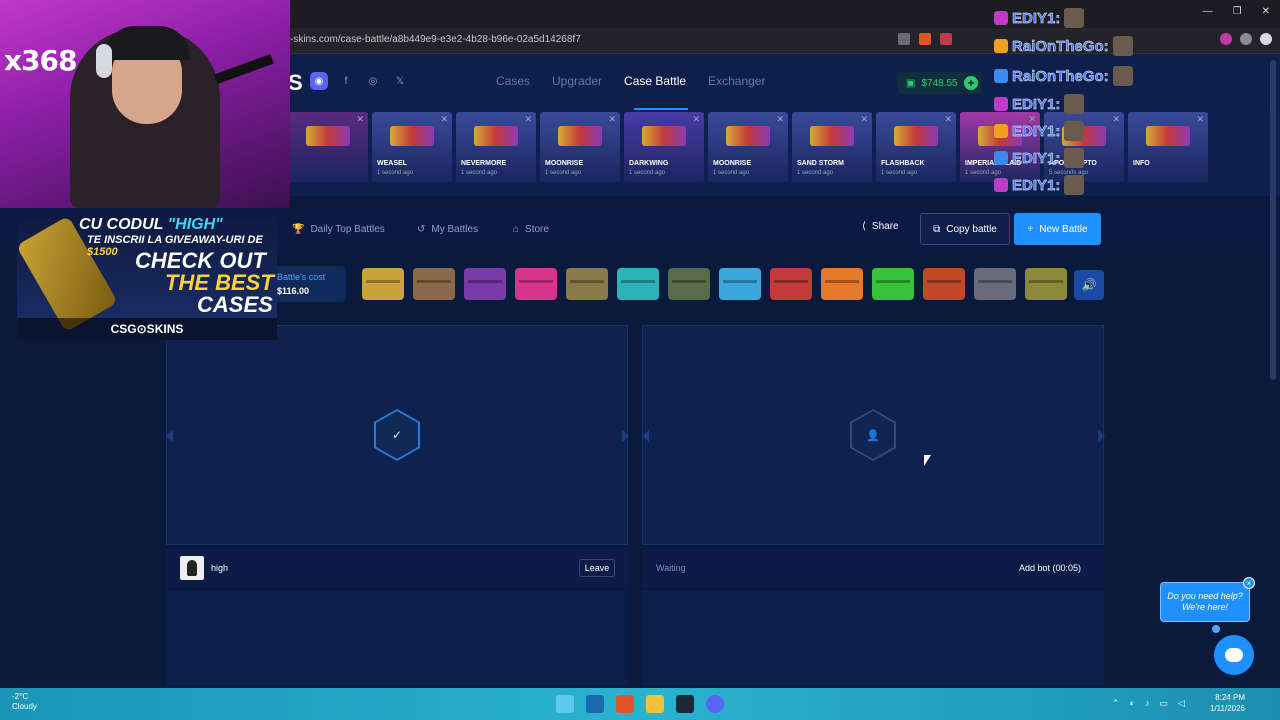  Describe the element at coordinates (24, 702) in the screenshot. I see `weather-widget: -2°C Cloudy` at that location.